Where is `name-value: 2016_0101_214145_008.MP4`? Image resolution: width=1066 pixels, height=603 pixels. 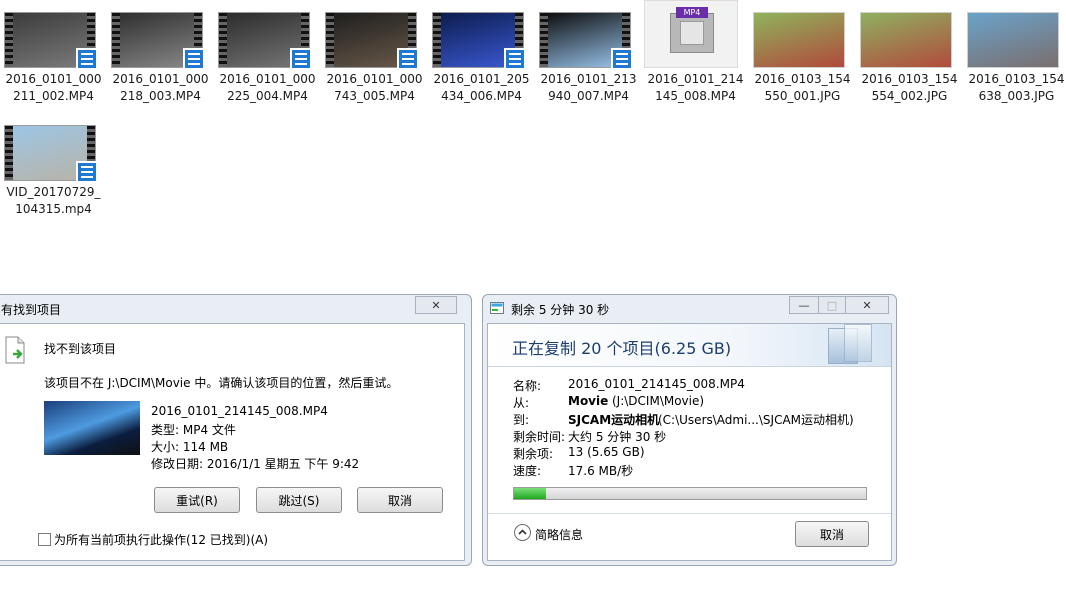 name-value: 2016_0101_214145_008.MP4 is located at coordinates (656, 384).